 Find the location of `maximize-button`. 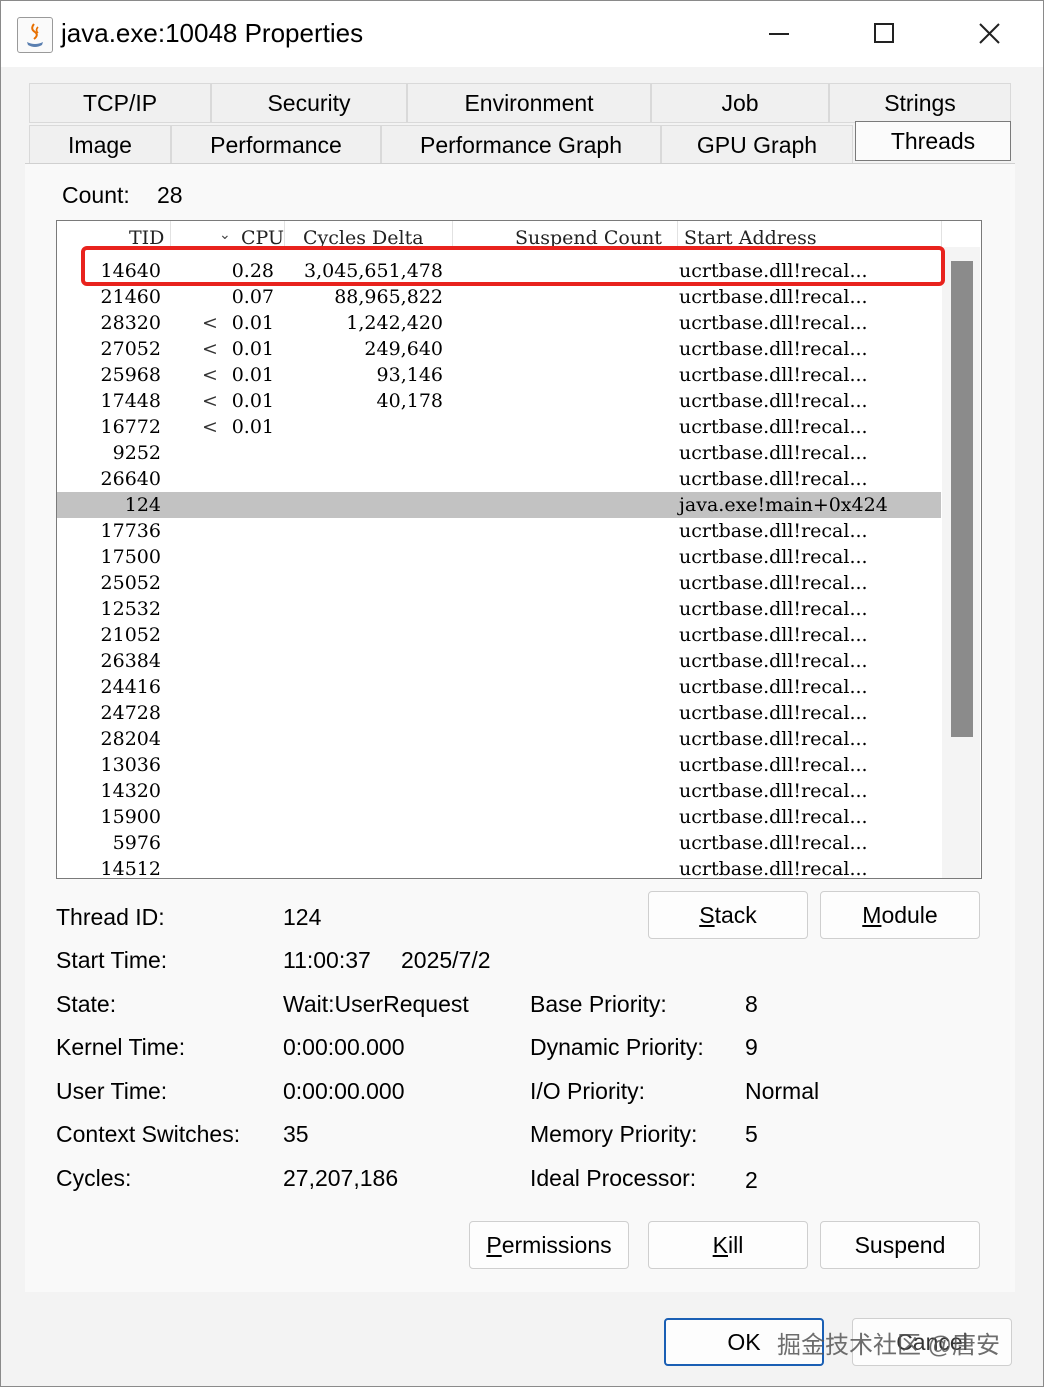

maximize-button is located at coordinates (884, 34).